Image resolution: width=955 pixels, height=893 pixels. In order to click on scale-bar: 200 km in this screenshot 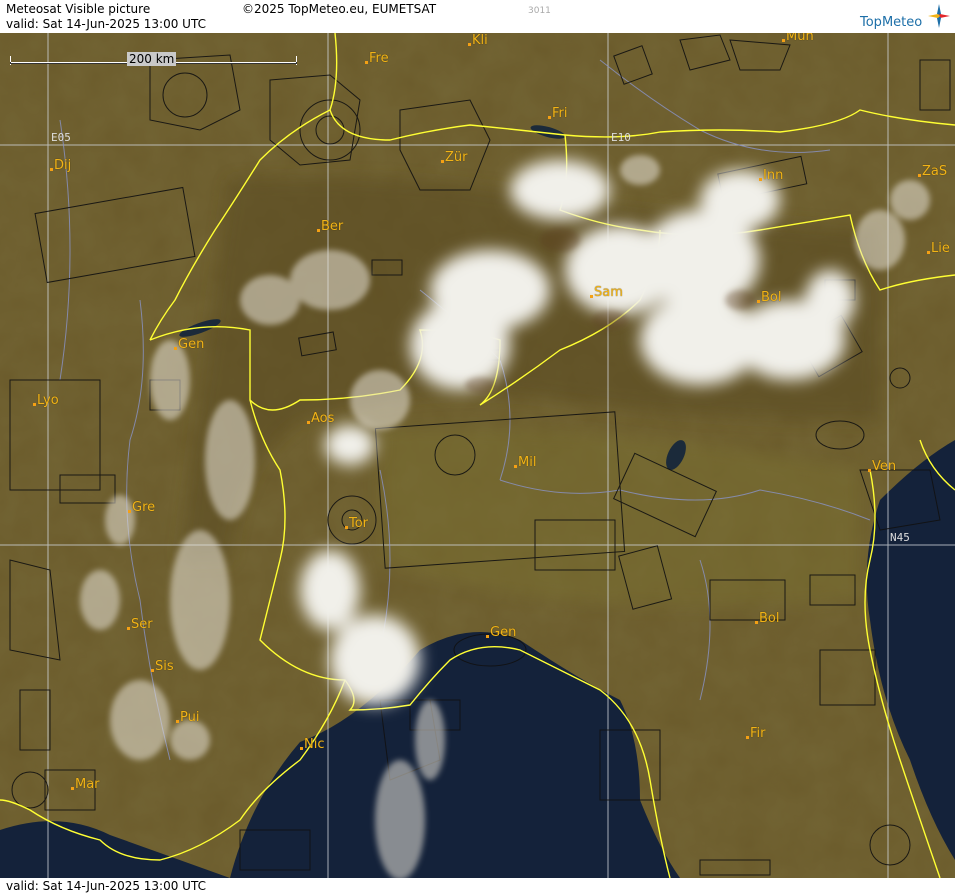, I will do `click(154, 60)`.